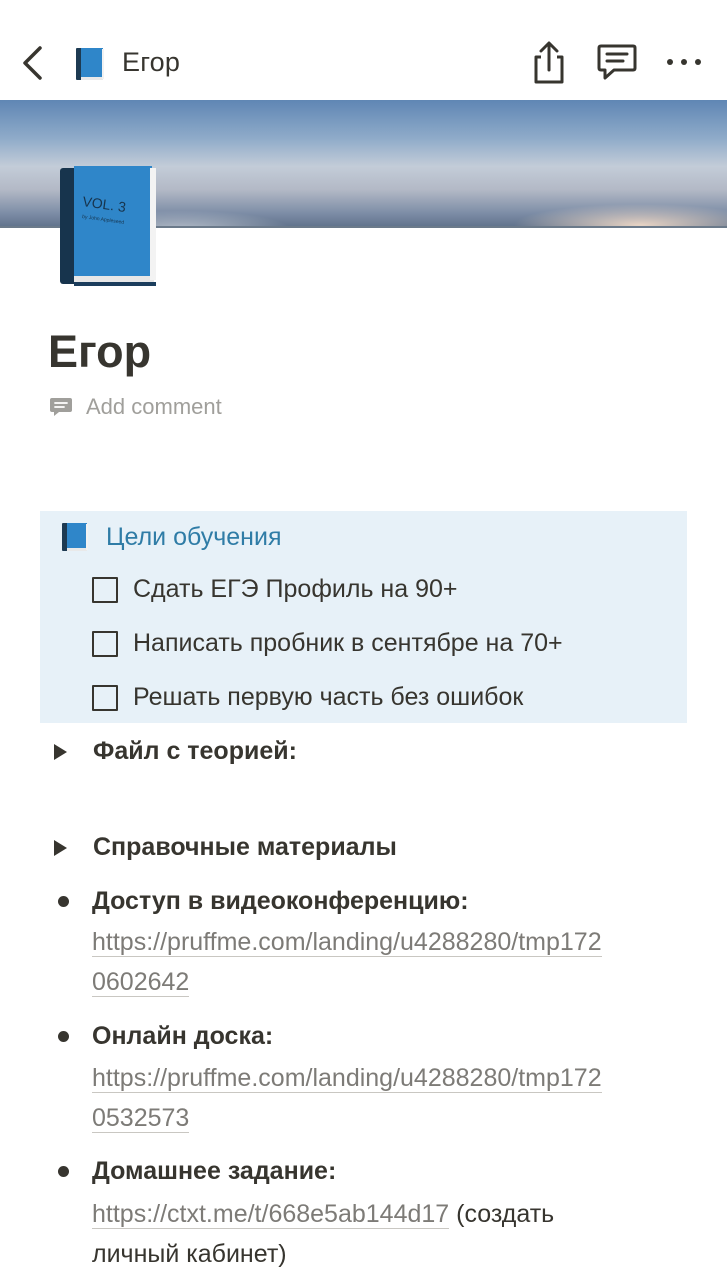 This screenshot has width=727, height=1280. I want to click on back-chevron-icon, so click(34, 63).